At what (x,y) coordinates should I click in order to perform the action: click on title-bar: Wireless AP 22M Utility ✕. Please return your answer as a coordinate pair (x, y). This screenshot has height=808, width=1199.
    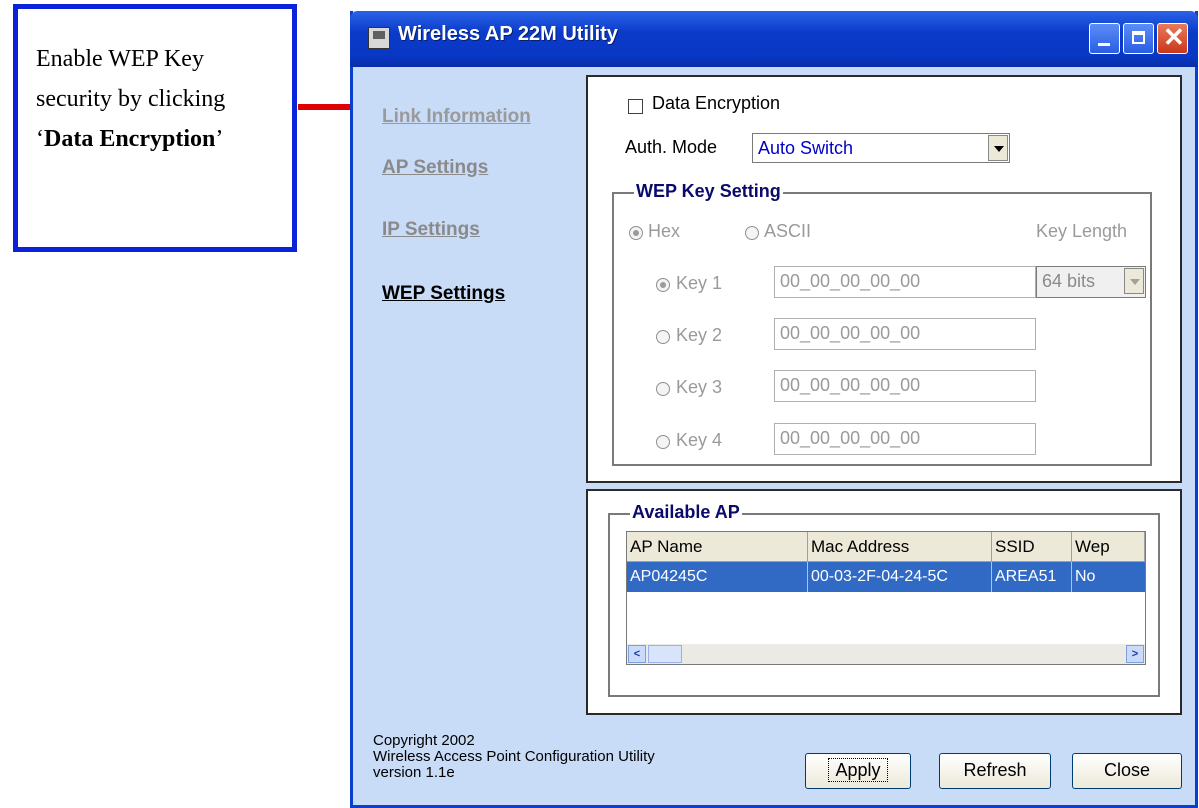
    Looking at the image, I should click on (774, 39).